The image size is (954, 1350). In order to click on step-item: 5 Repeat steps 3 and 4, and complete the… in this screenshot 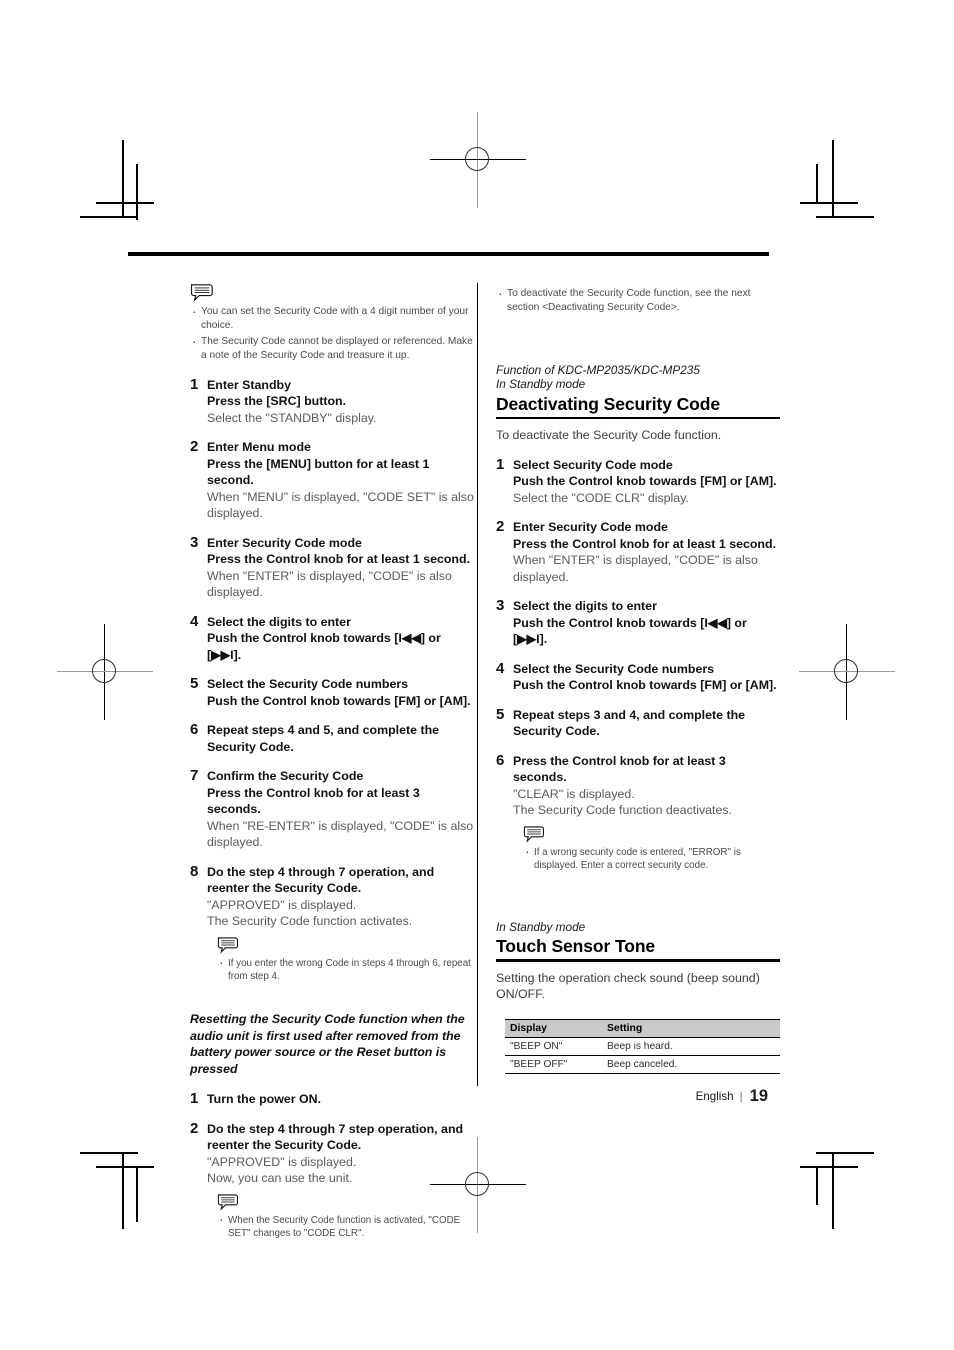, I will do `click(638, 722)`.